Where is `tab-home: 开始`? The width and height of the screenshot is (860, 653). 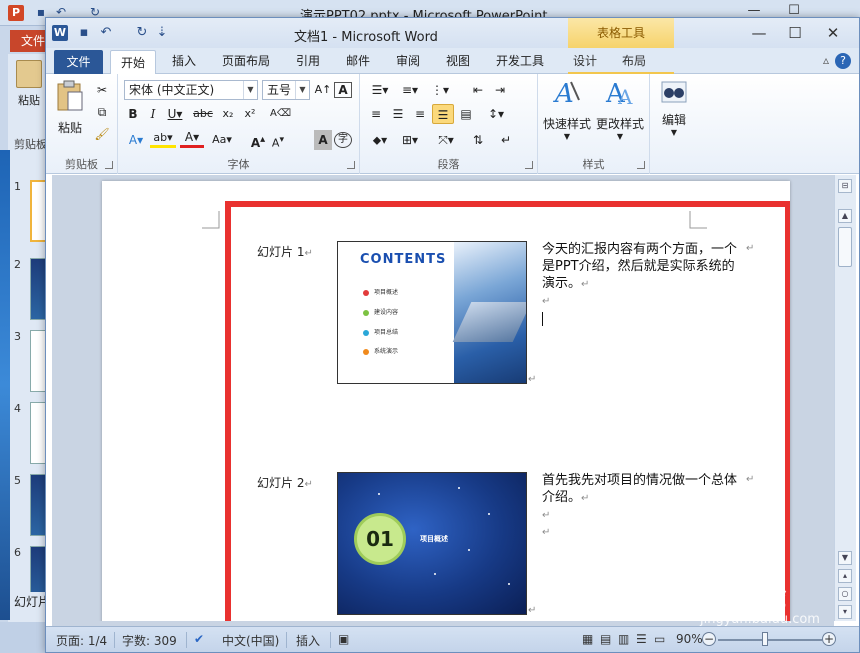 tab-home: 开始 is located at coordinates (133, 62).